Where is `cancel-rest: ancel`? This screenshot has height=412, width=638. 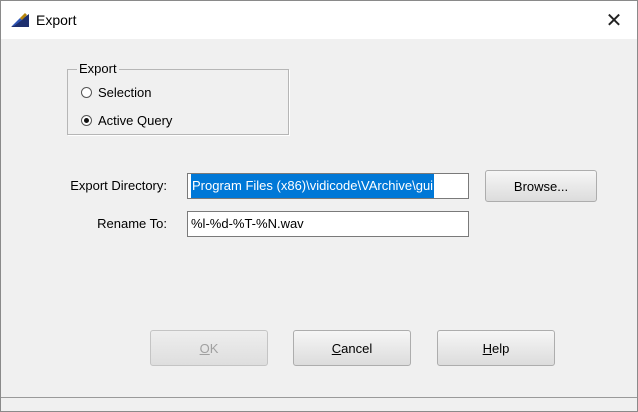 cancel-rest: ancel is located at coordinates (357, 348).